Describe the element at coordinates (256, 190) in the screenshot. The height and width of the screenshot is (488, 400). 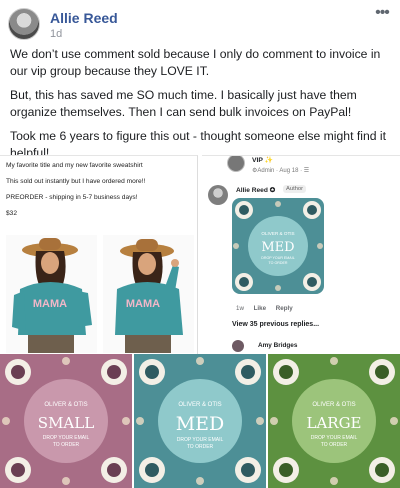
I see `commenter-name: Allie Reed ✪` at that location.